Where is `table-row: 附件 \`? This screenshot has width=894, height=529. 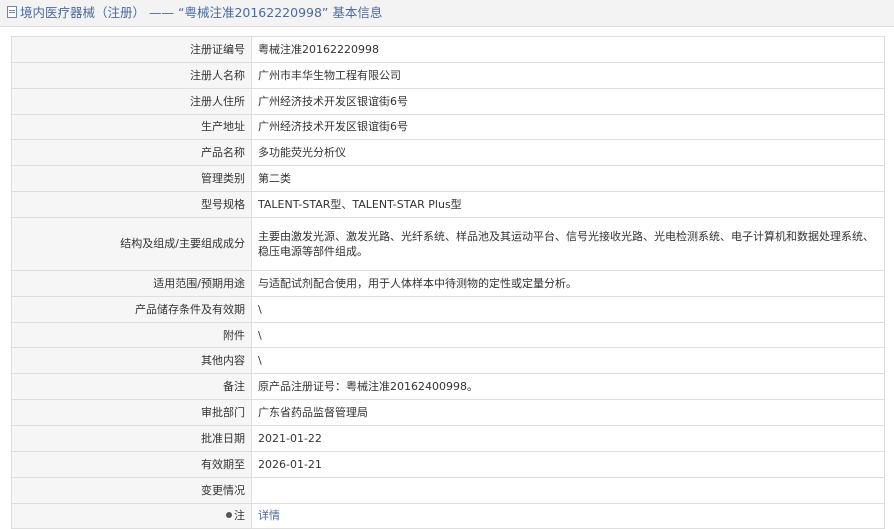
table-row: 附件 \ is located at coordinates (448, 335).